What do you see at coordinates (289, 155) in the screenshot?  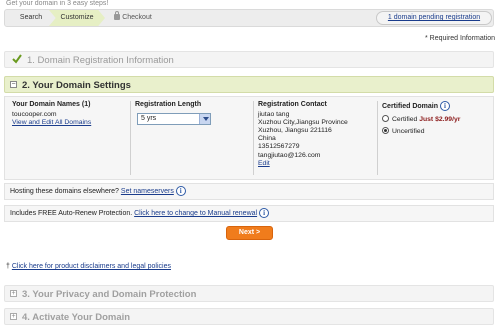 I see `contact-email: tangjiutao@126.com` at bounding box center [289, 155].